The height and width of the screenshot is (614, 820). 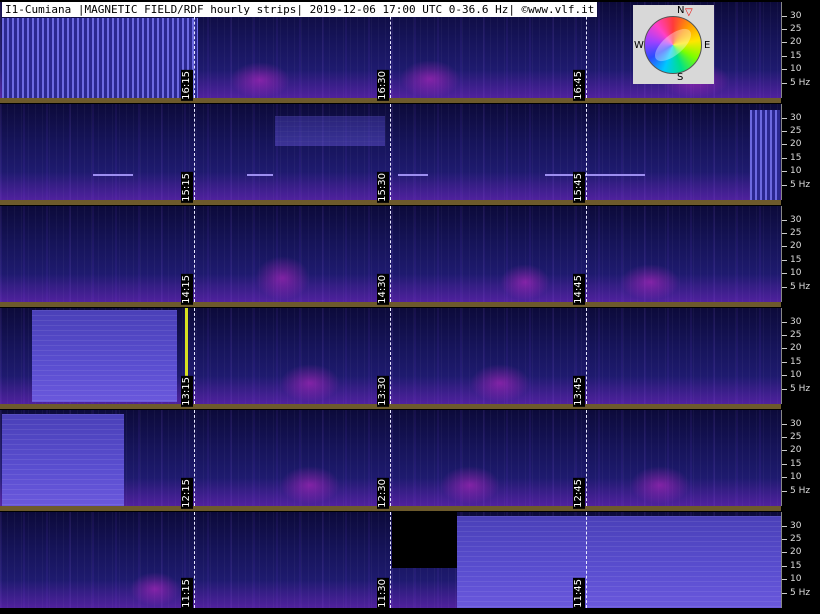 What do you see at coordinates (383, 593) in the screenshot?
I see `time-label: 11:30` at bounding box center [383, 593].